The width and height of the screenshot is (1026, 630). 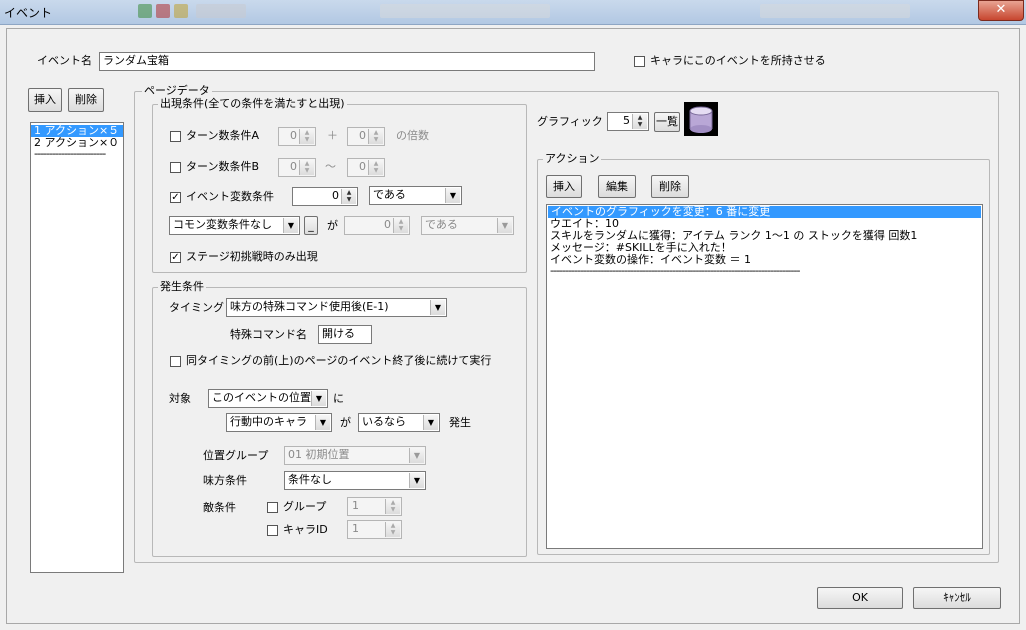 What do you see at coordinates (175, 197) in the screenshot?
I see `event-var-checkbox: ✓` at bounding box center [175, 197].